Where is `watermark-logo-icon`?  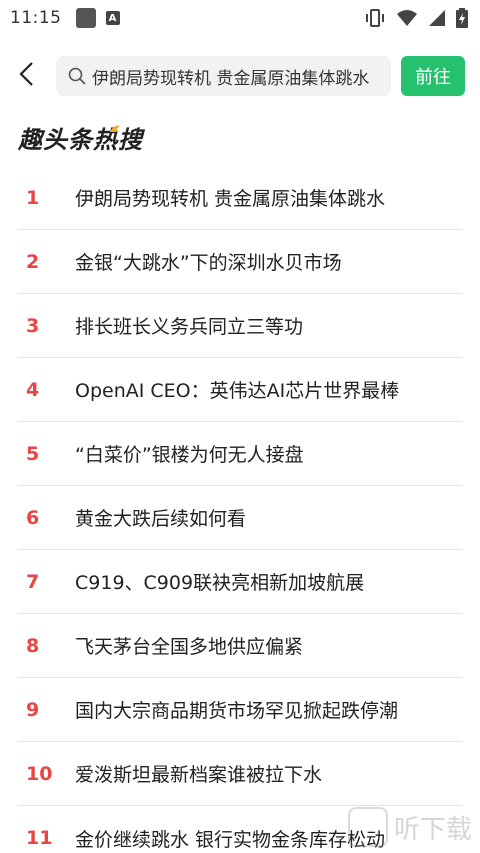
watermark-logo-icon is located at coordinates (367, 827).